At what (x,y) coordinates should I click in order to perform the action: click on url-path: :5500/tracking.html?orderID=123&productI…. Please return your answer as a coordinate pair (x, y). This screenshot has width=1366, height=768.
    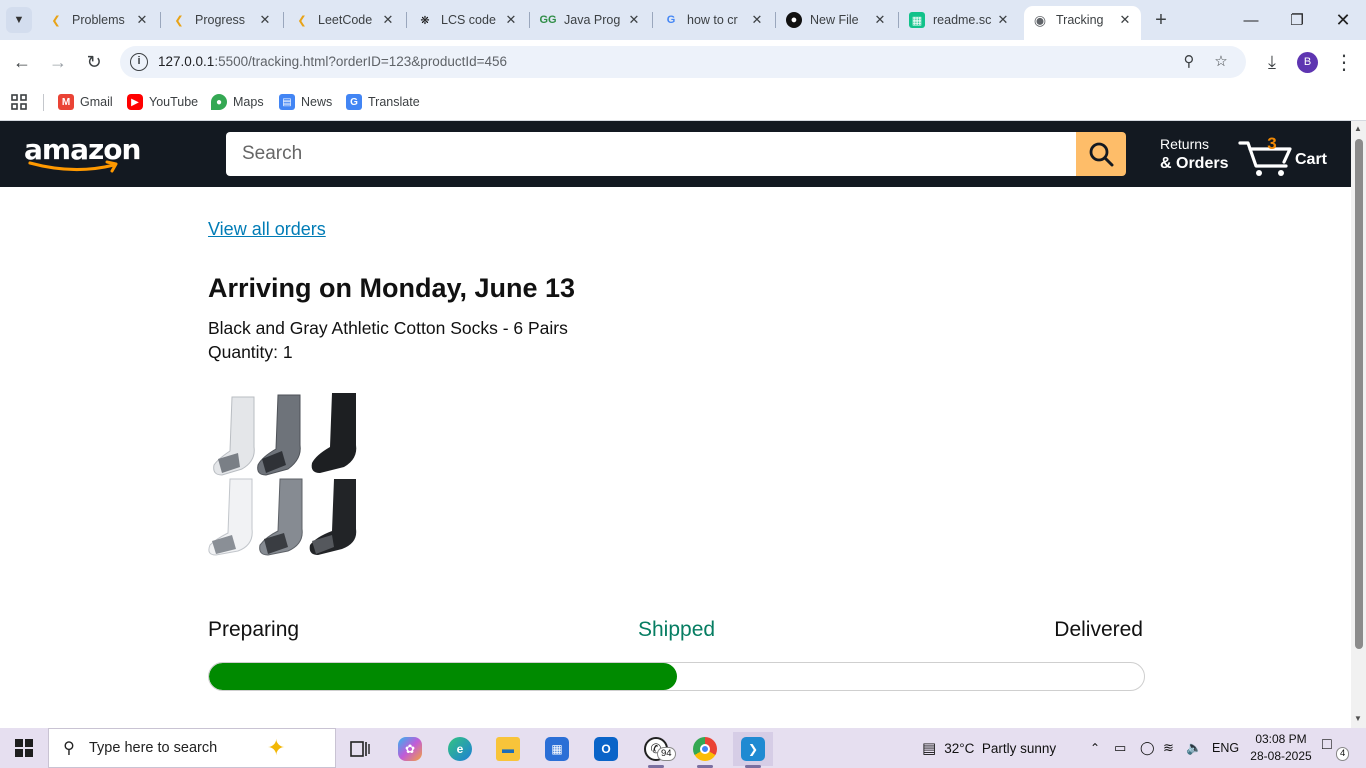
    Looking at the image, I should click on (361, 61).